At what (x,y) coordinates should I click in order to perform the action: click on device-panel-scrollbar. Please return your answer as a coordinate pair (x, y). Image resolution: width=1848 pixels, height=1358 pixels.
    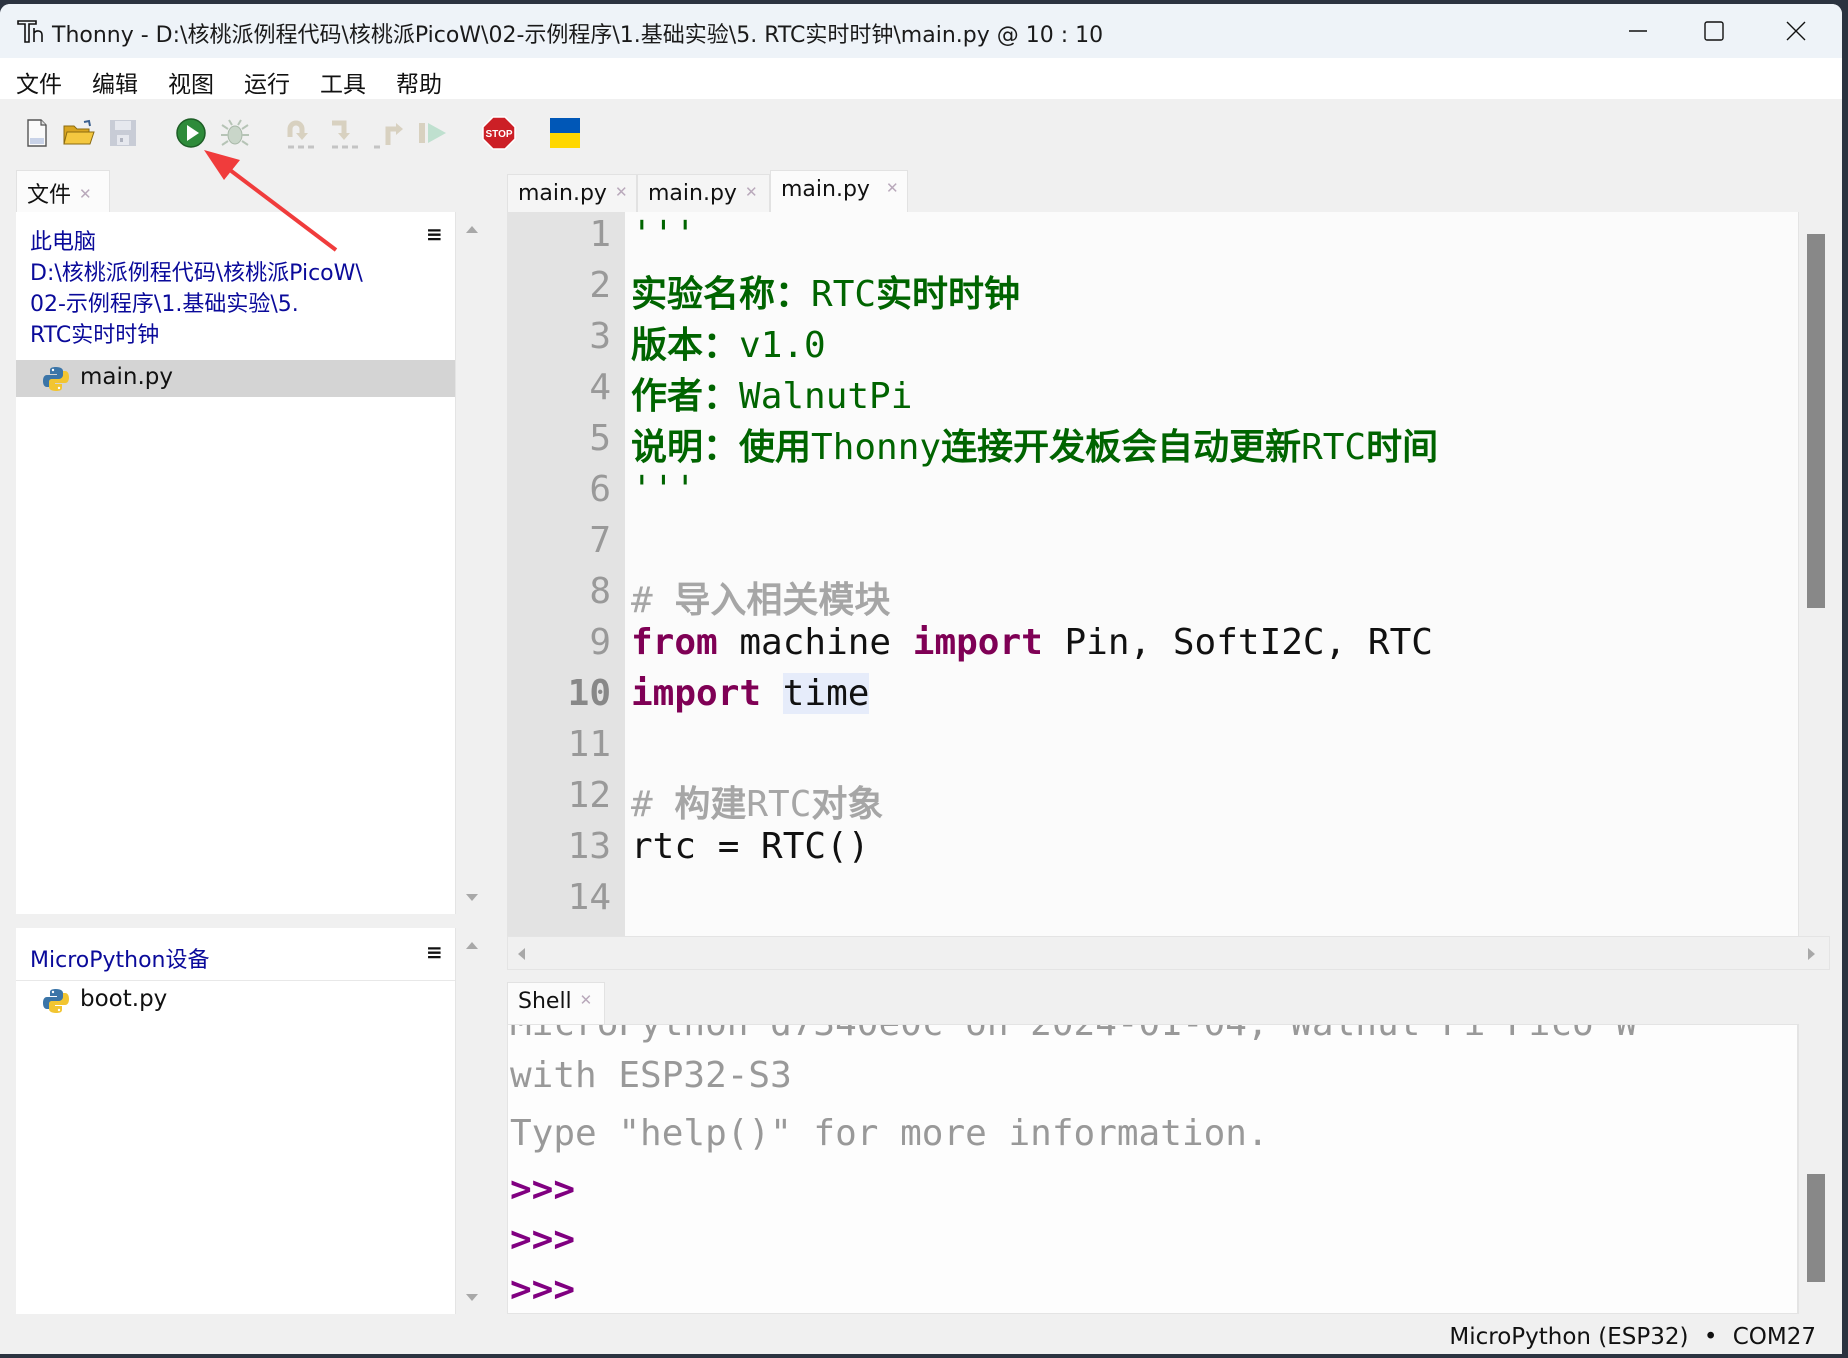
    Looking at the image, I should click on (472, 1121).